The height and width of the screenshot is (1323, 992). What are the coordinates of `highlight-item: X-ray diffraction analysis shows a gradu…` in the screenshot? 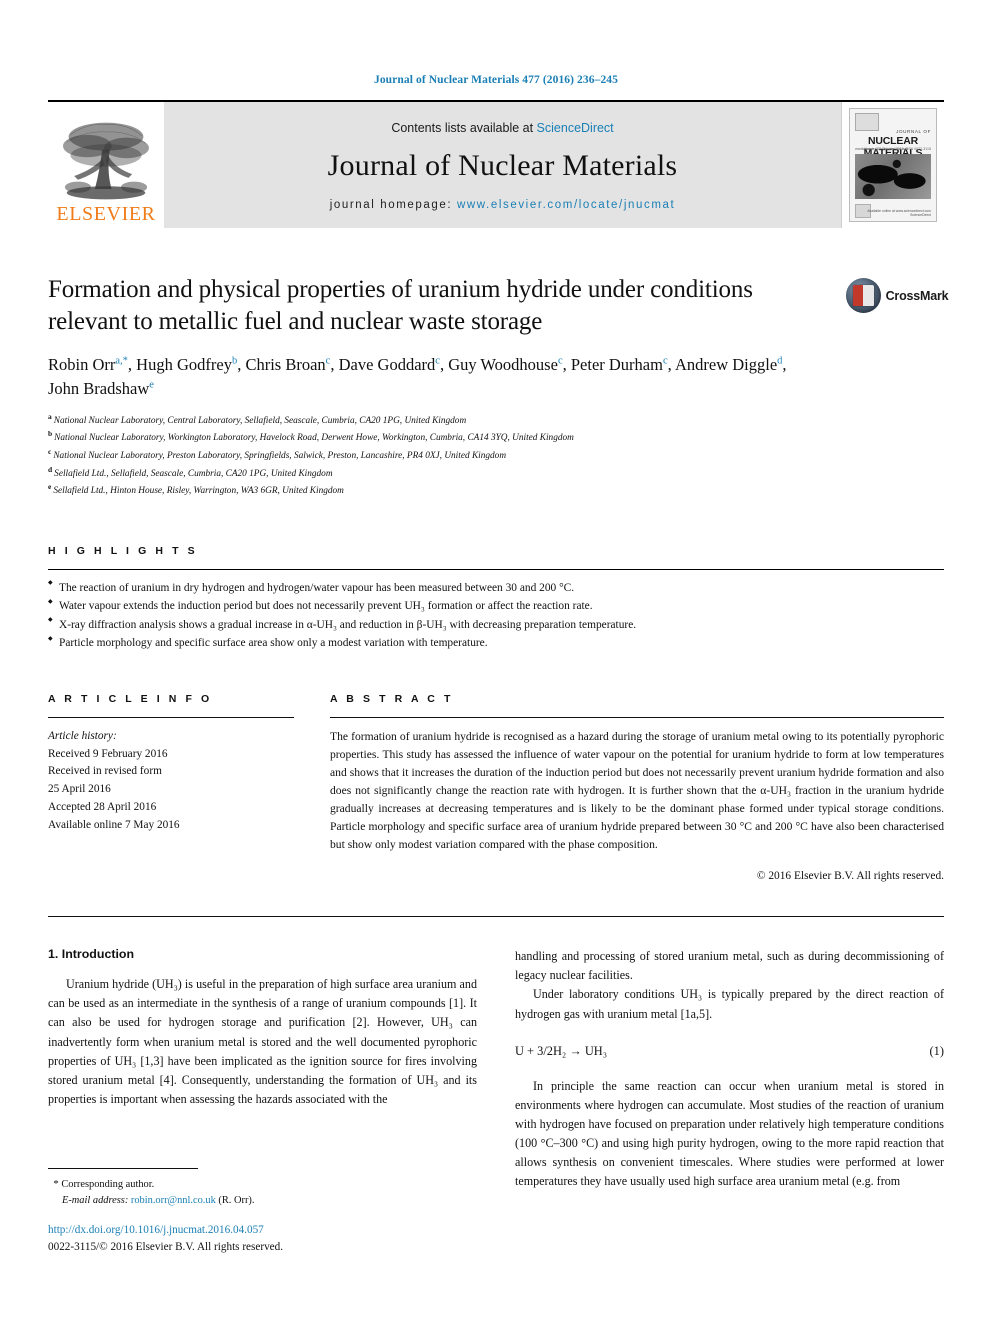 It's located at (496, 625).